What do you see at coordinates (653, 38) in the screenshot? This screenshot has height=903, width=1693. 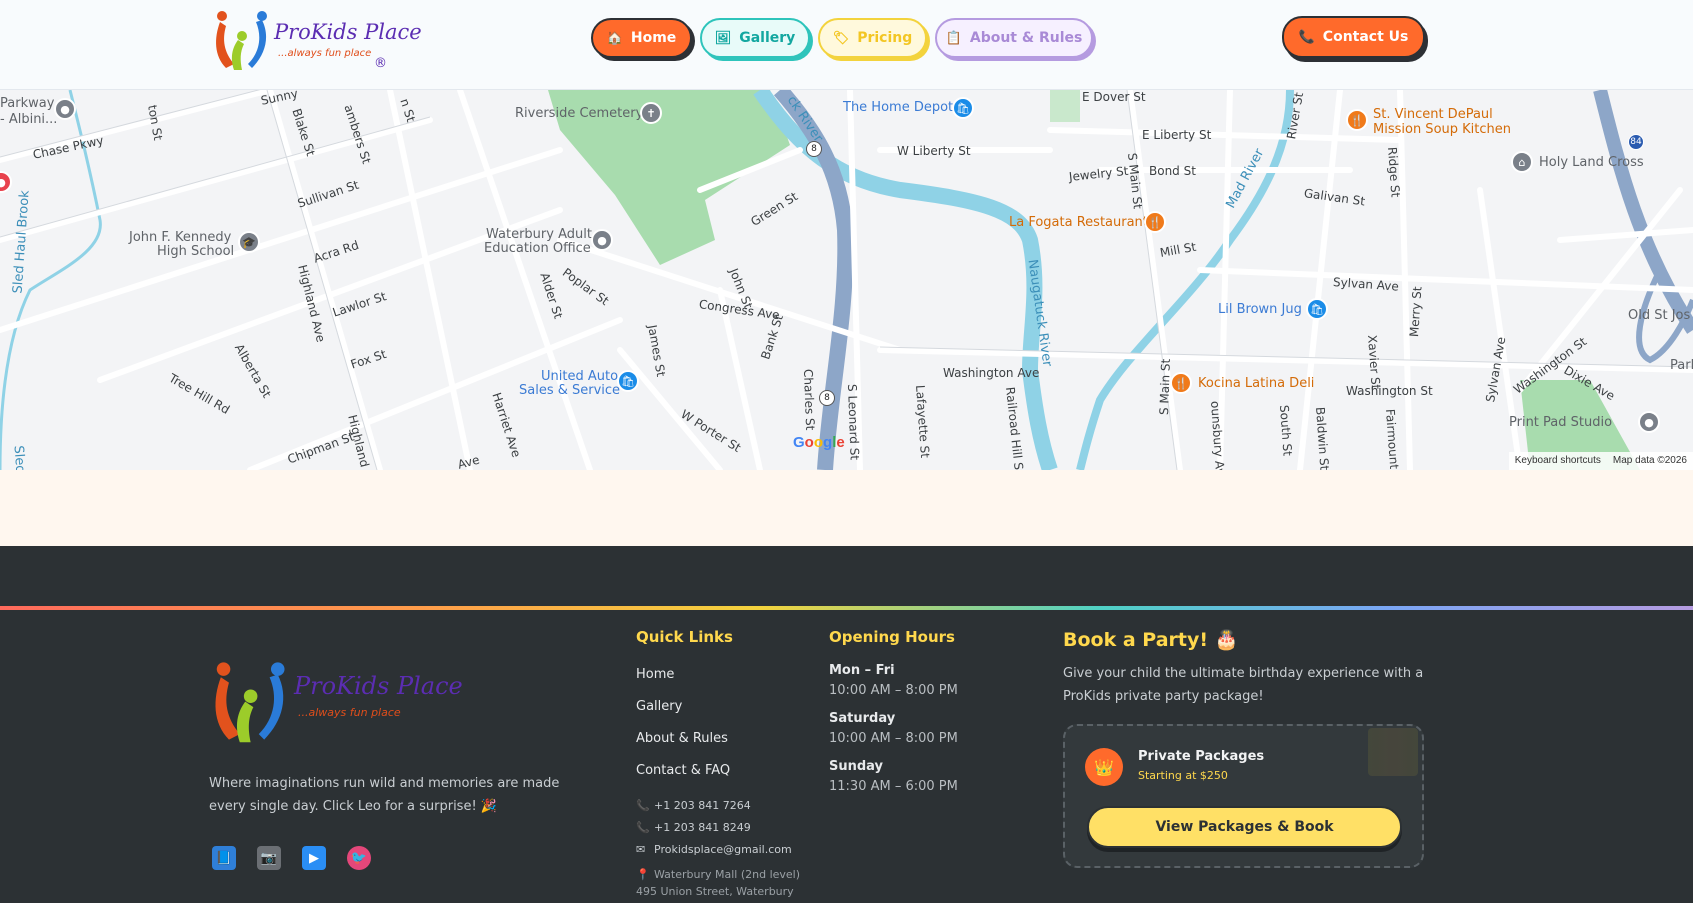 I see `nav-home-label: Home` at bounding box center [653, 38].